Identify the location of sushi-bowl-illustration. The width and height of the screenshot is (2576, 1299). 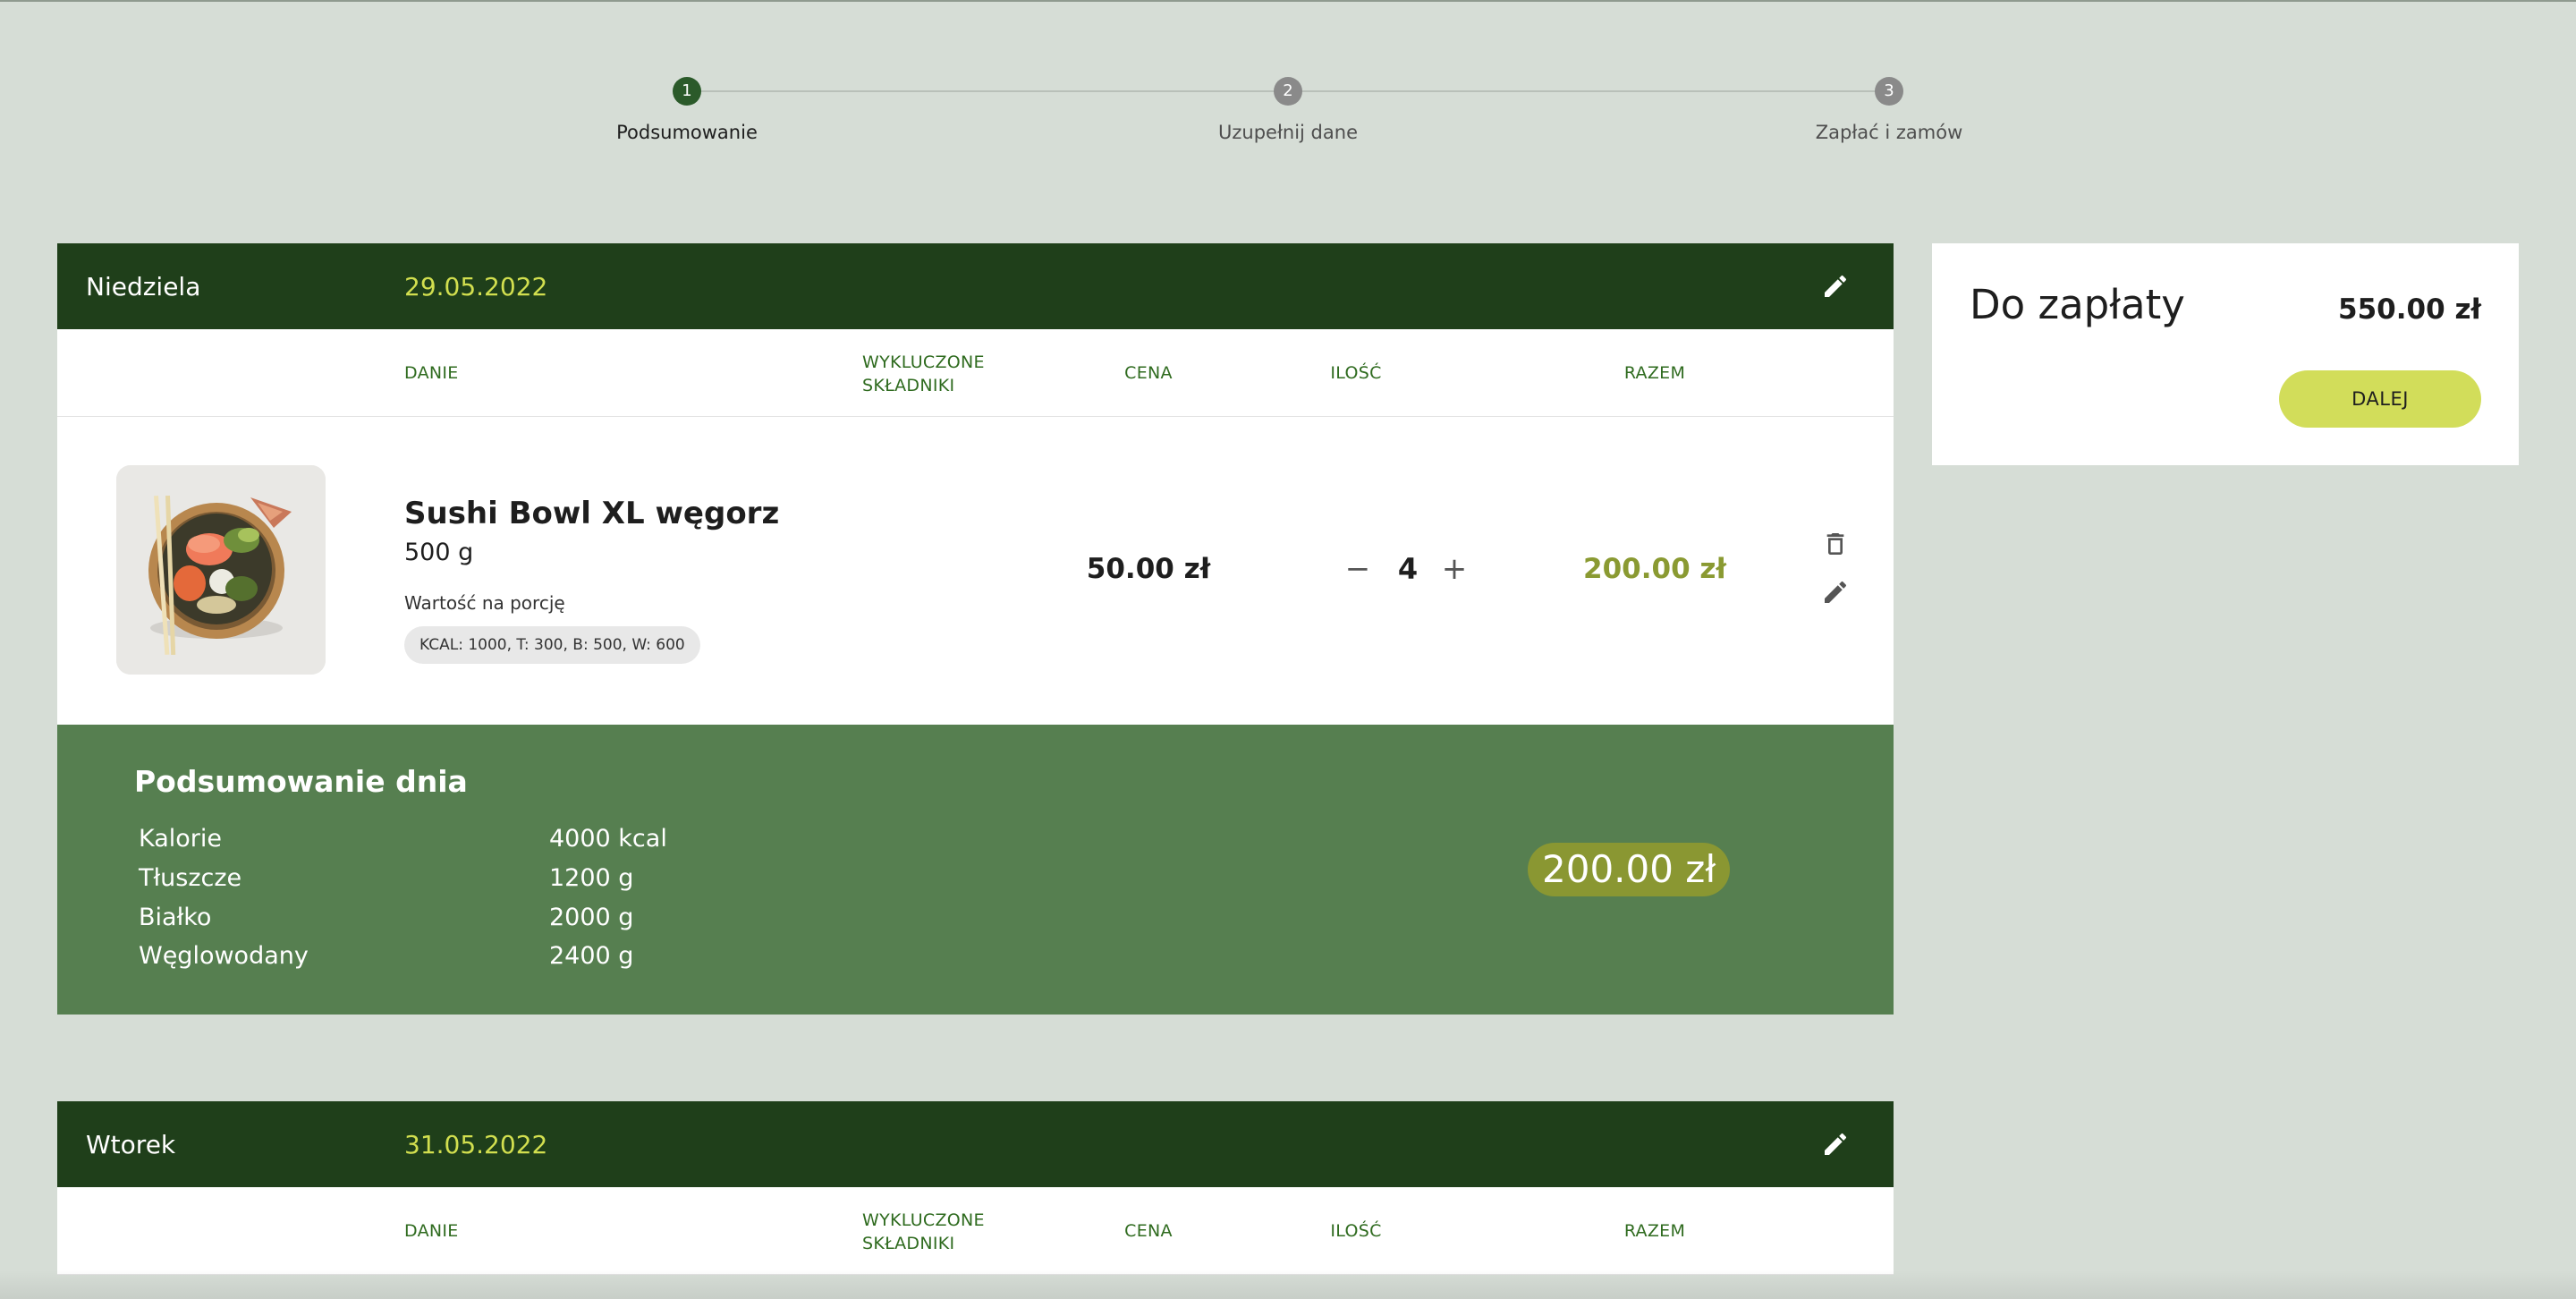
(221, 570).